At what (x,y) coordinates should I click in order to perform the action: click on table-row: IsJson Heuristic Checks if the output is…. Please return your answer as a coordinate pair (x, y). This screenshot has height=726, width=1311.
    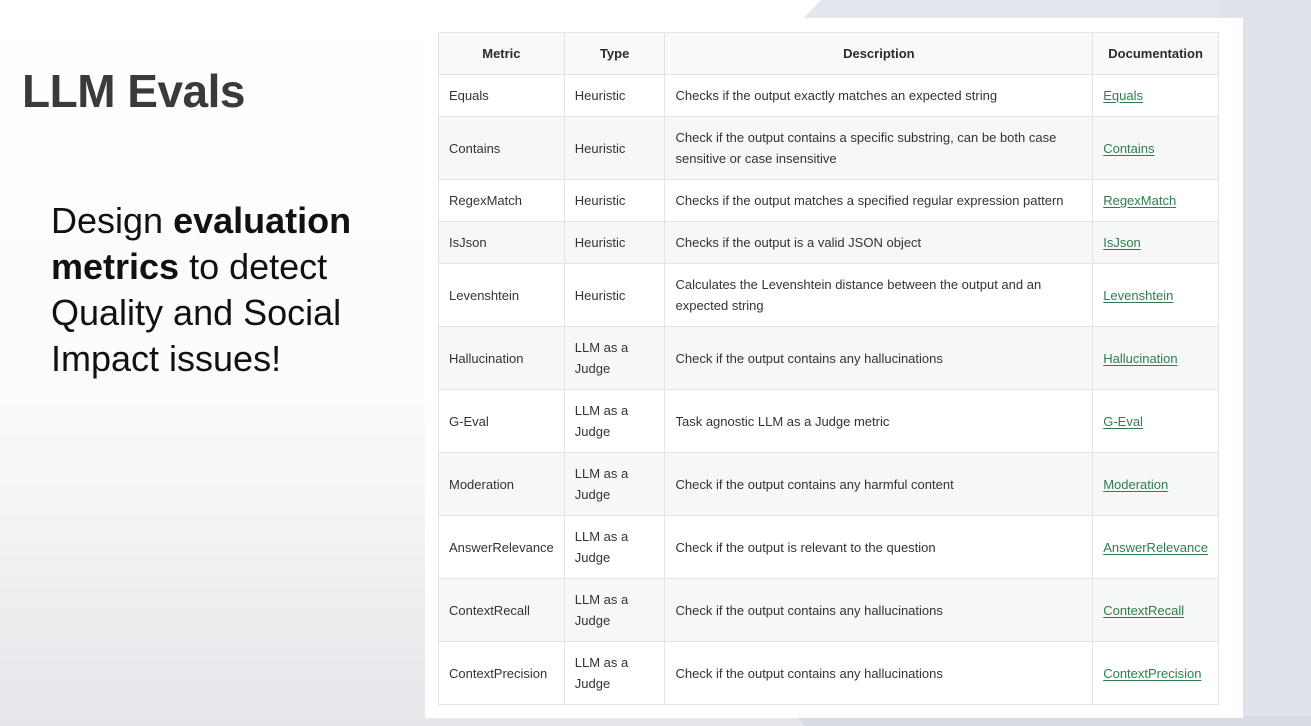
    Looking at the image, I should click on (828, 242).